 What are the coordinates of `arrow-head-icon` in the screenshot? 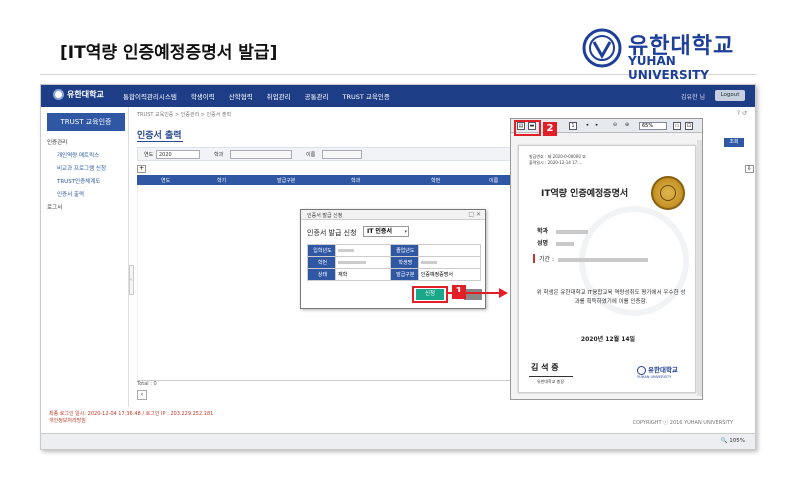 It's located at (503, 293).